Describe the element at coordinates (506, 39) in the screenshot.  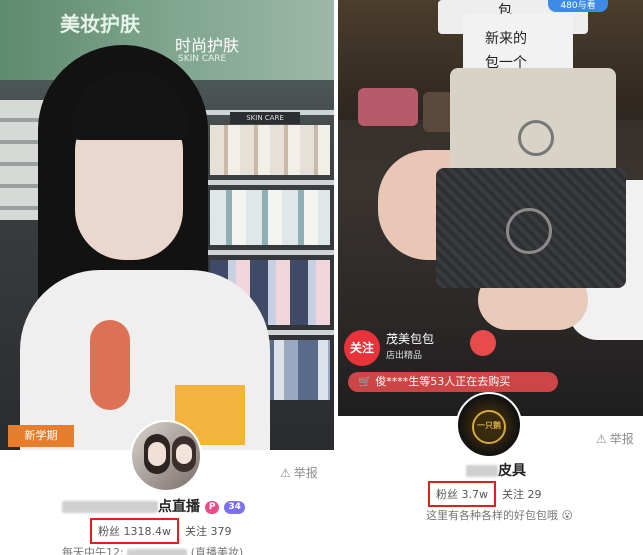
I see `sign-line-1: 新来的` at that location.